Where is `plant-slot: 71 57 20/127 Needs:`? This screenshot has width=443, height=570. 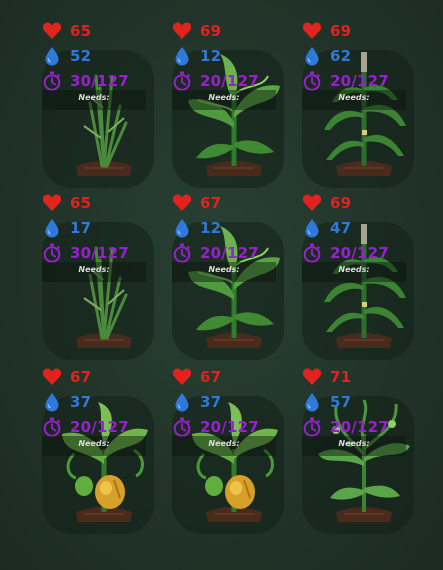 plant-slot: 71 57 20/127 Needs: is located at coordinates (365, 452).